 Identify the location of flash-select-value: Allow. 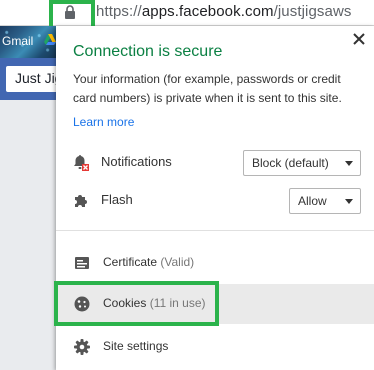
(312, 201).